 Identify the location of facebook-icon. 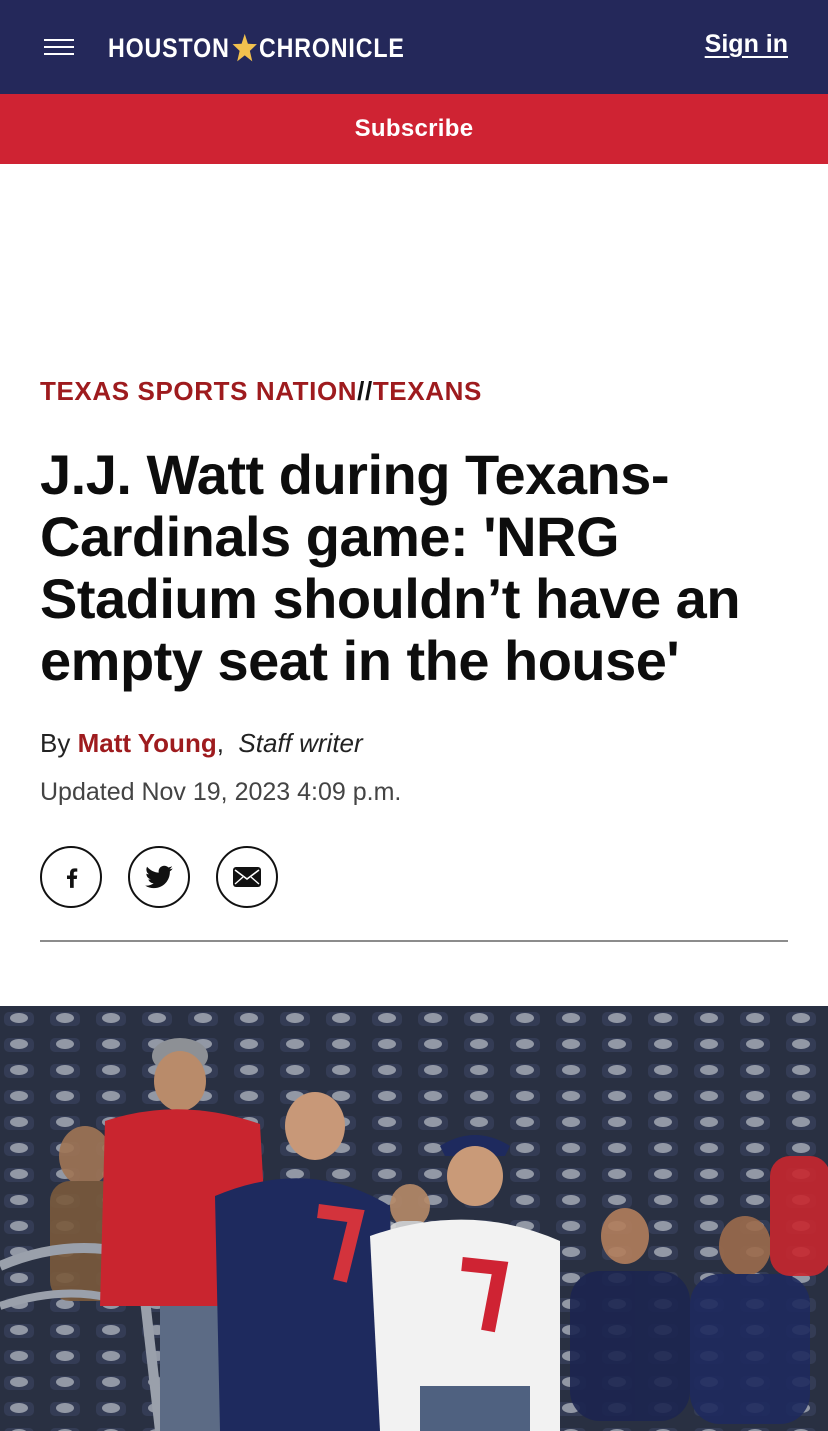
(72, 878).